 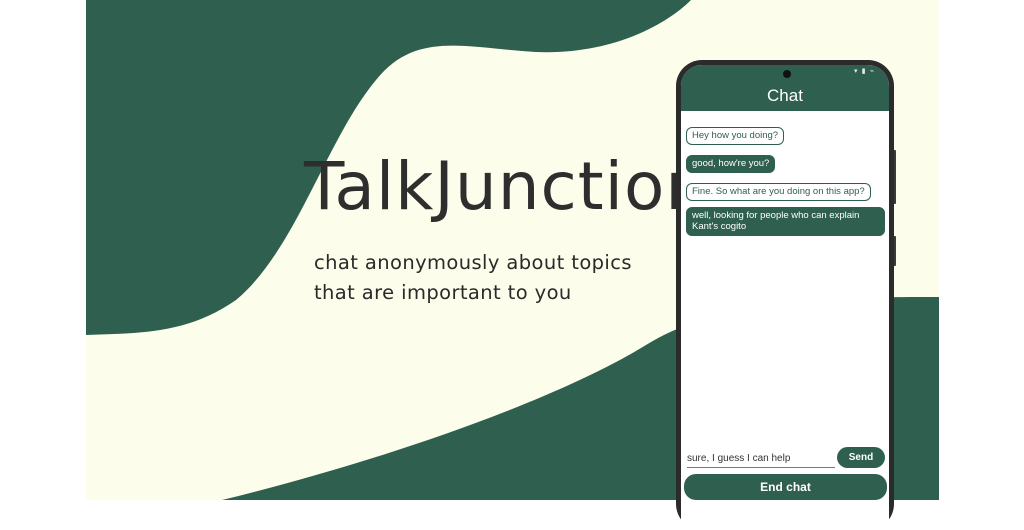 I want to click on message-composer: Send, so click(x=785, y=458).